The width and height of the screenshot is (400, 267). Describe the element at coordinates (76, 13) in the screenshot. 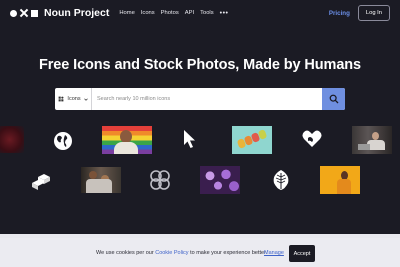

I see `brand-name: Noun Project` at that location.